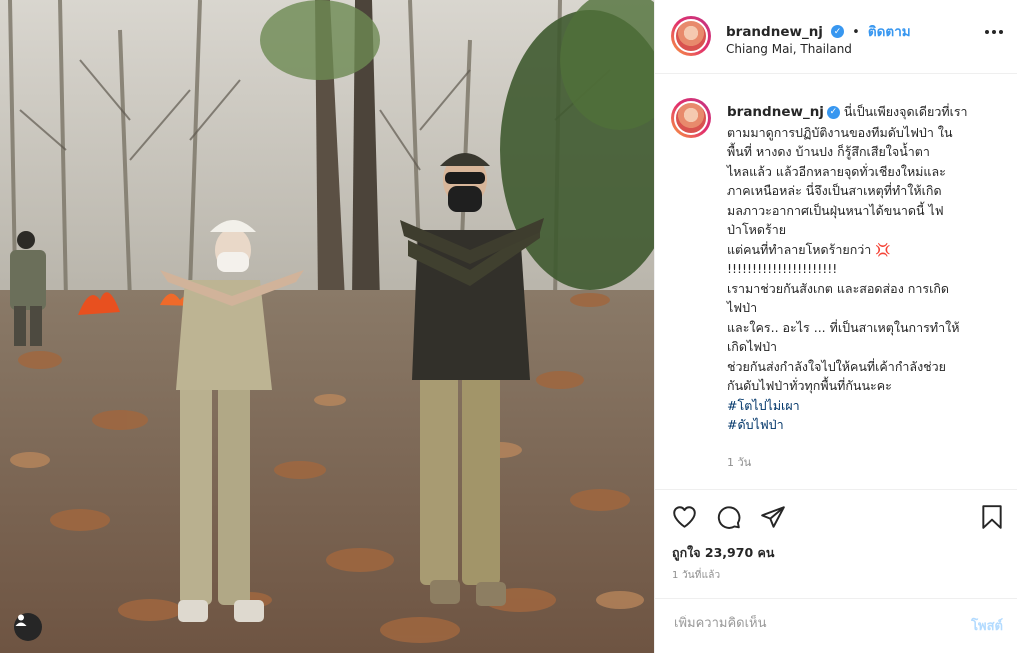 The image size is (1017, 653). I want to click on caption-avatar, so click(691, 118).